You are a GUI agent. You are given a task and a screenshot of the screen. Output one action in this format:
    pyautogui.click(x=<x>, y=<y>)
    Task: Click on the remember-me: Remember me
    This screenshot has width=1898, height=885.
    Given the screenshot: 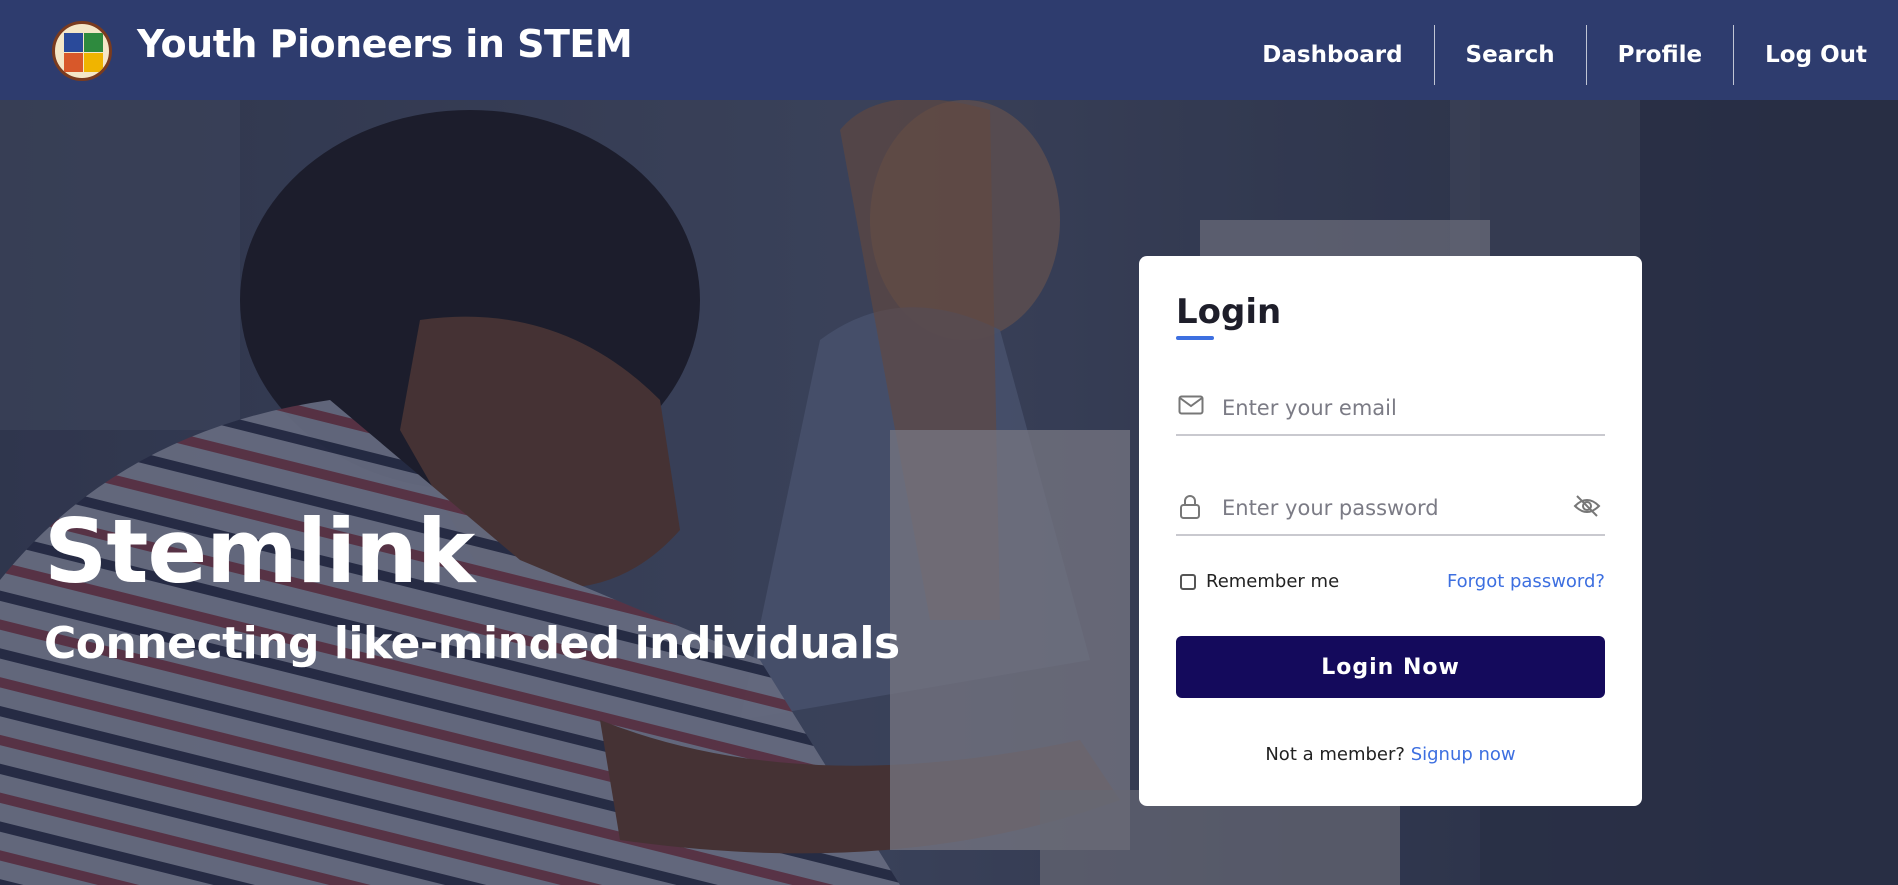 What is the action you would take?
    pyautogui.click(x=1259, y=581)
    